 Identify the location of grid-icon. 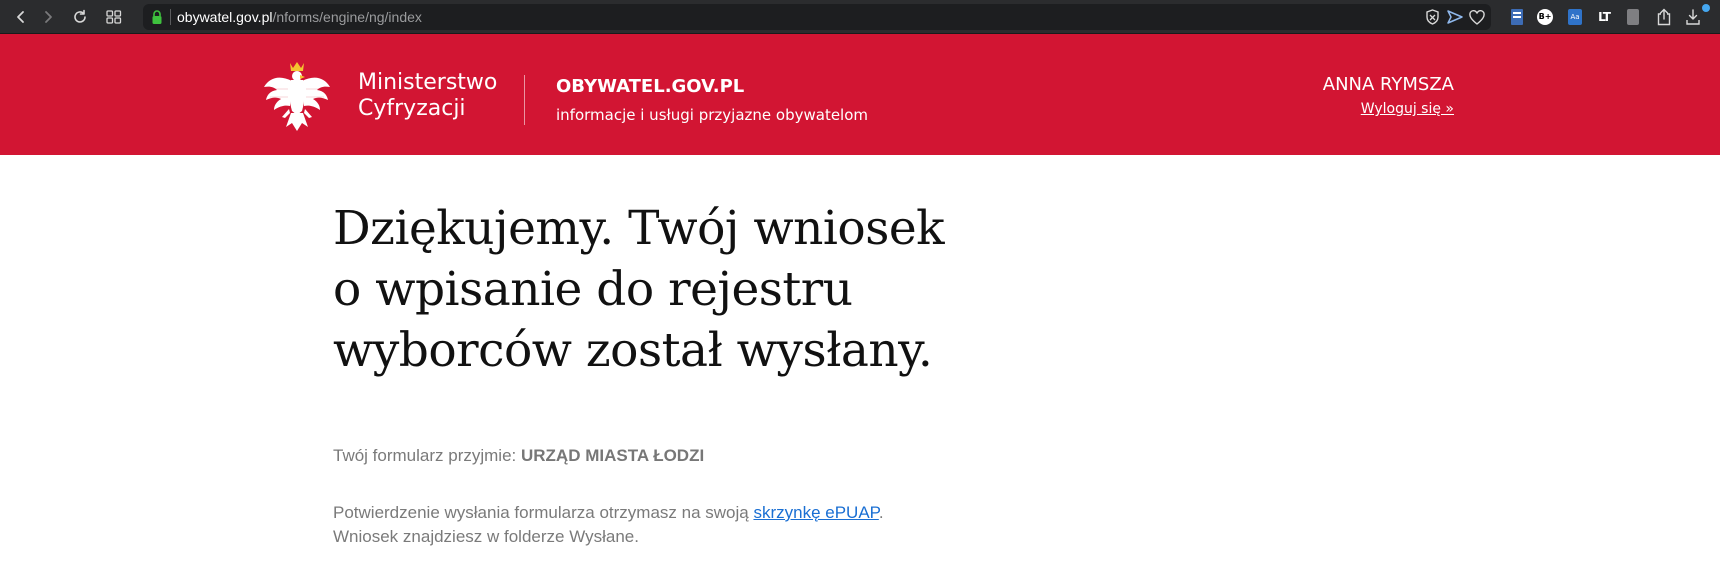
(114, 17).